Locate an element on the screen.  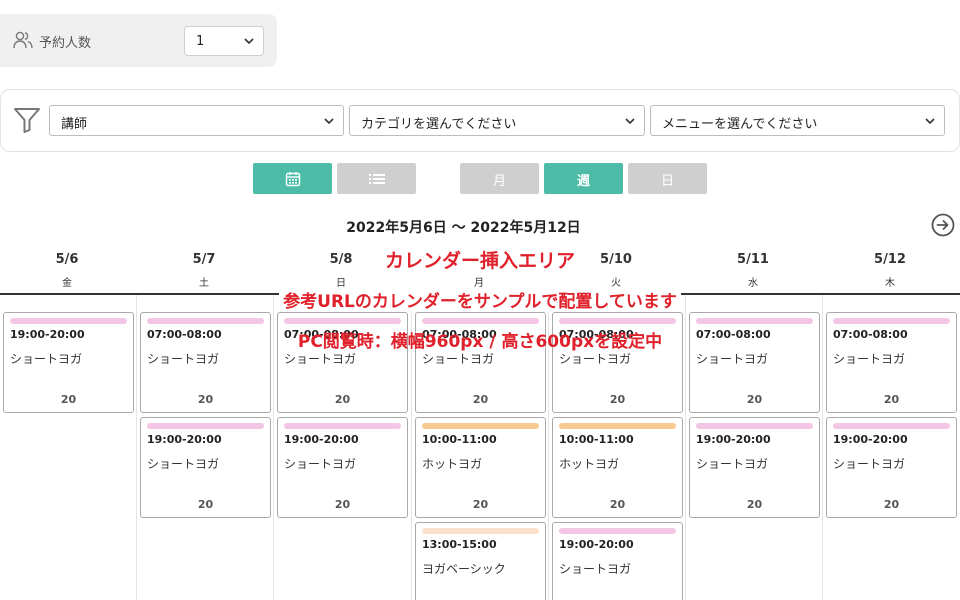
day-view-button: 日 is located at coordinates (667, 178).